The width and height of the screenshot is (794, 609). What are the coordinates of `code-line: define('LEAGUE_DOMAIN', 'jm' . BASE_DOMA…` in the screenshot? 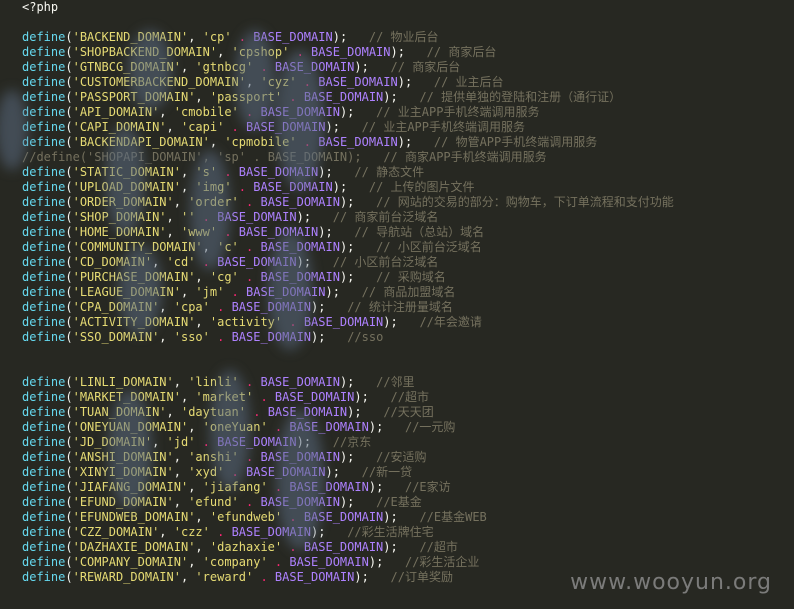 It's located at (238, 292).